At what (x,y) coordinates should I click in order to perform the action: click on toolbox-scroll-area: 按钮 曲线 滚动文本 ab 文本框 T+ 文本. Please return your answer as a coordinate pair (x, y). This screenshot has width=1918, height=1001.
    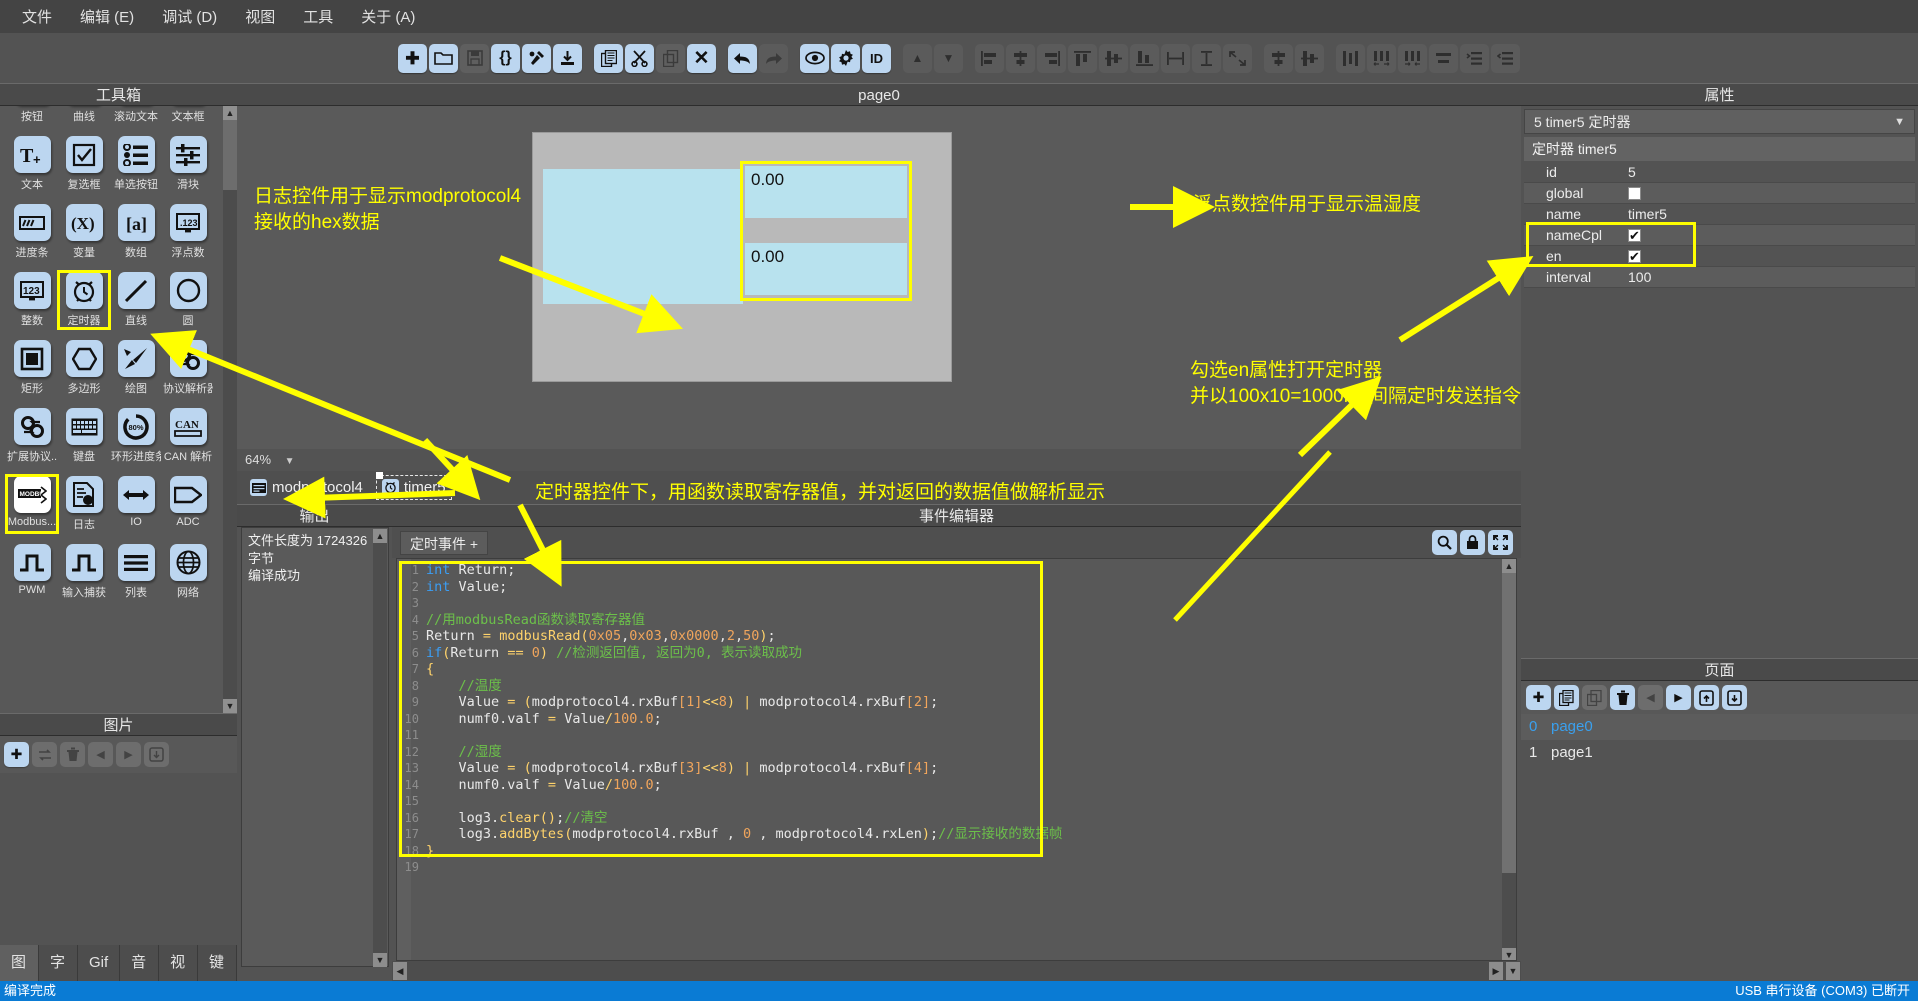
    Looking at the image, I should click on (118, 409).